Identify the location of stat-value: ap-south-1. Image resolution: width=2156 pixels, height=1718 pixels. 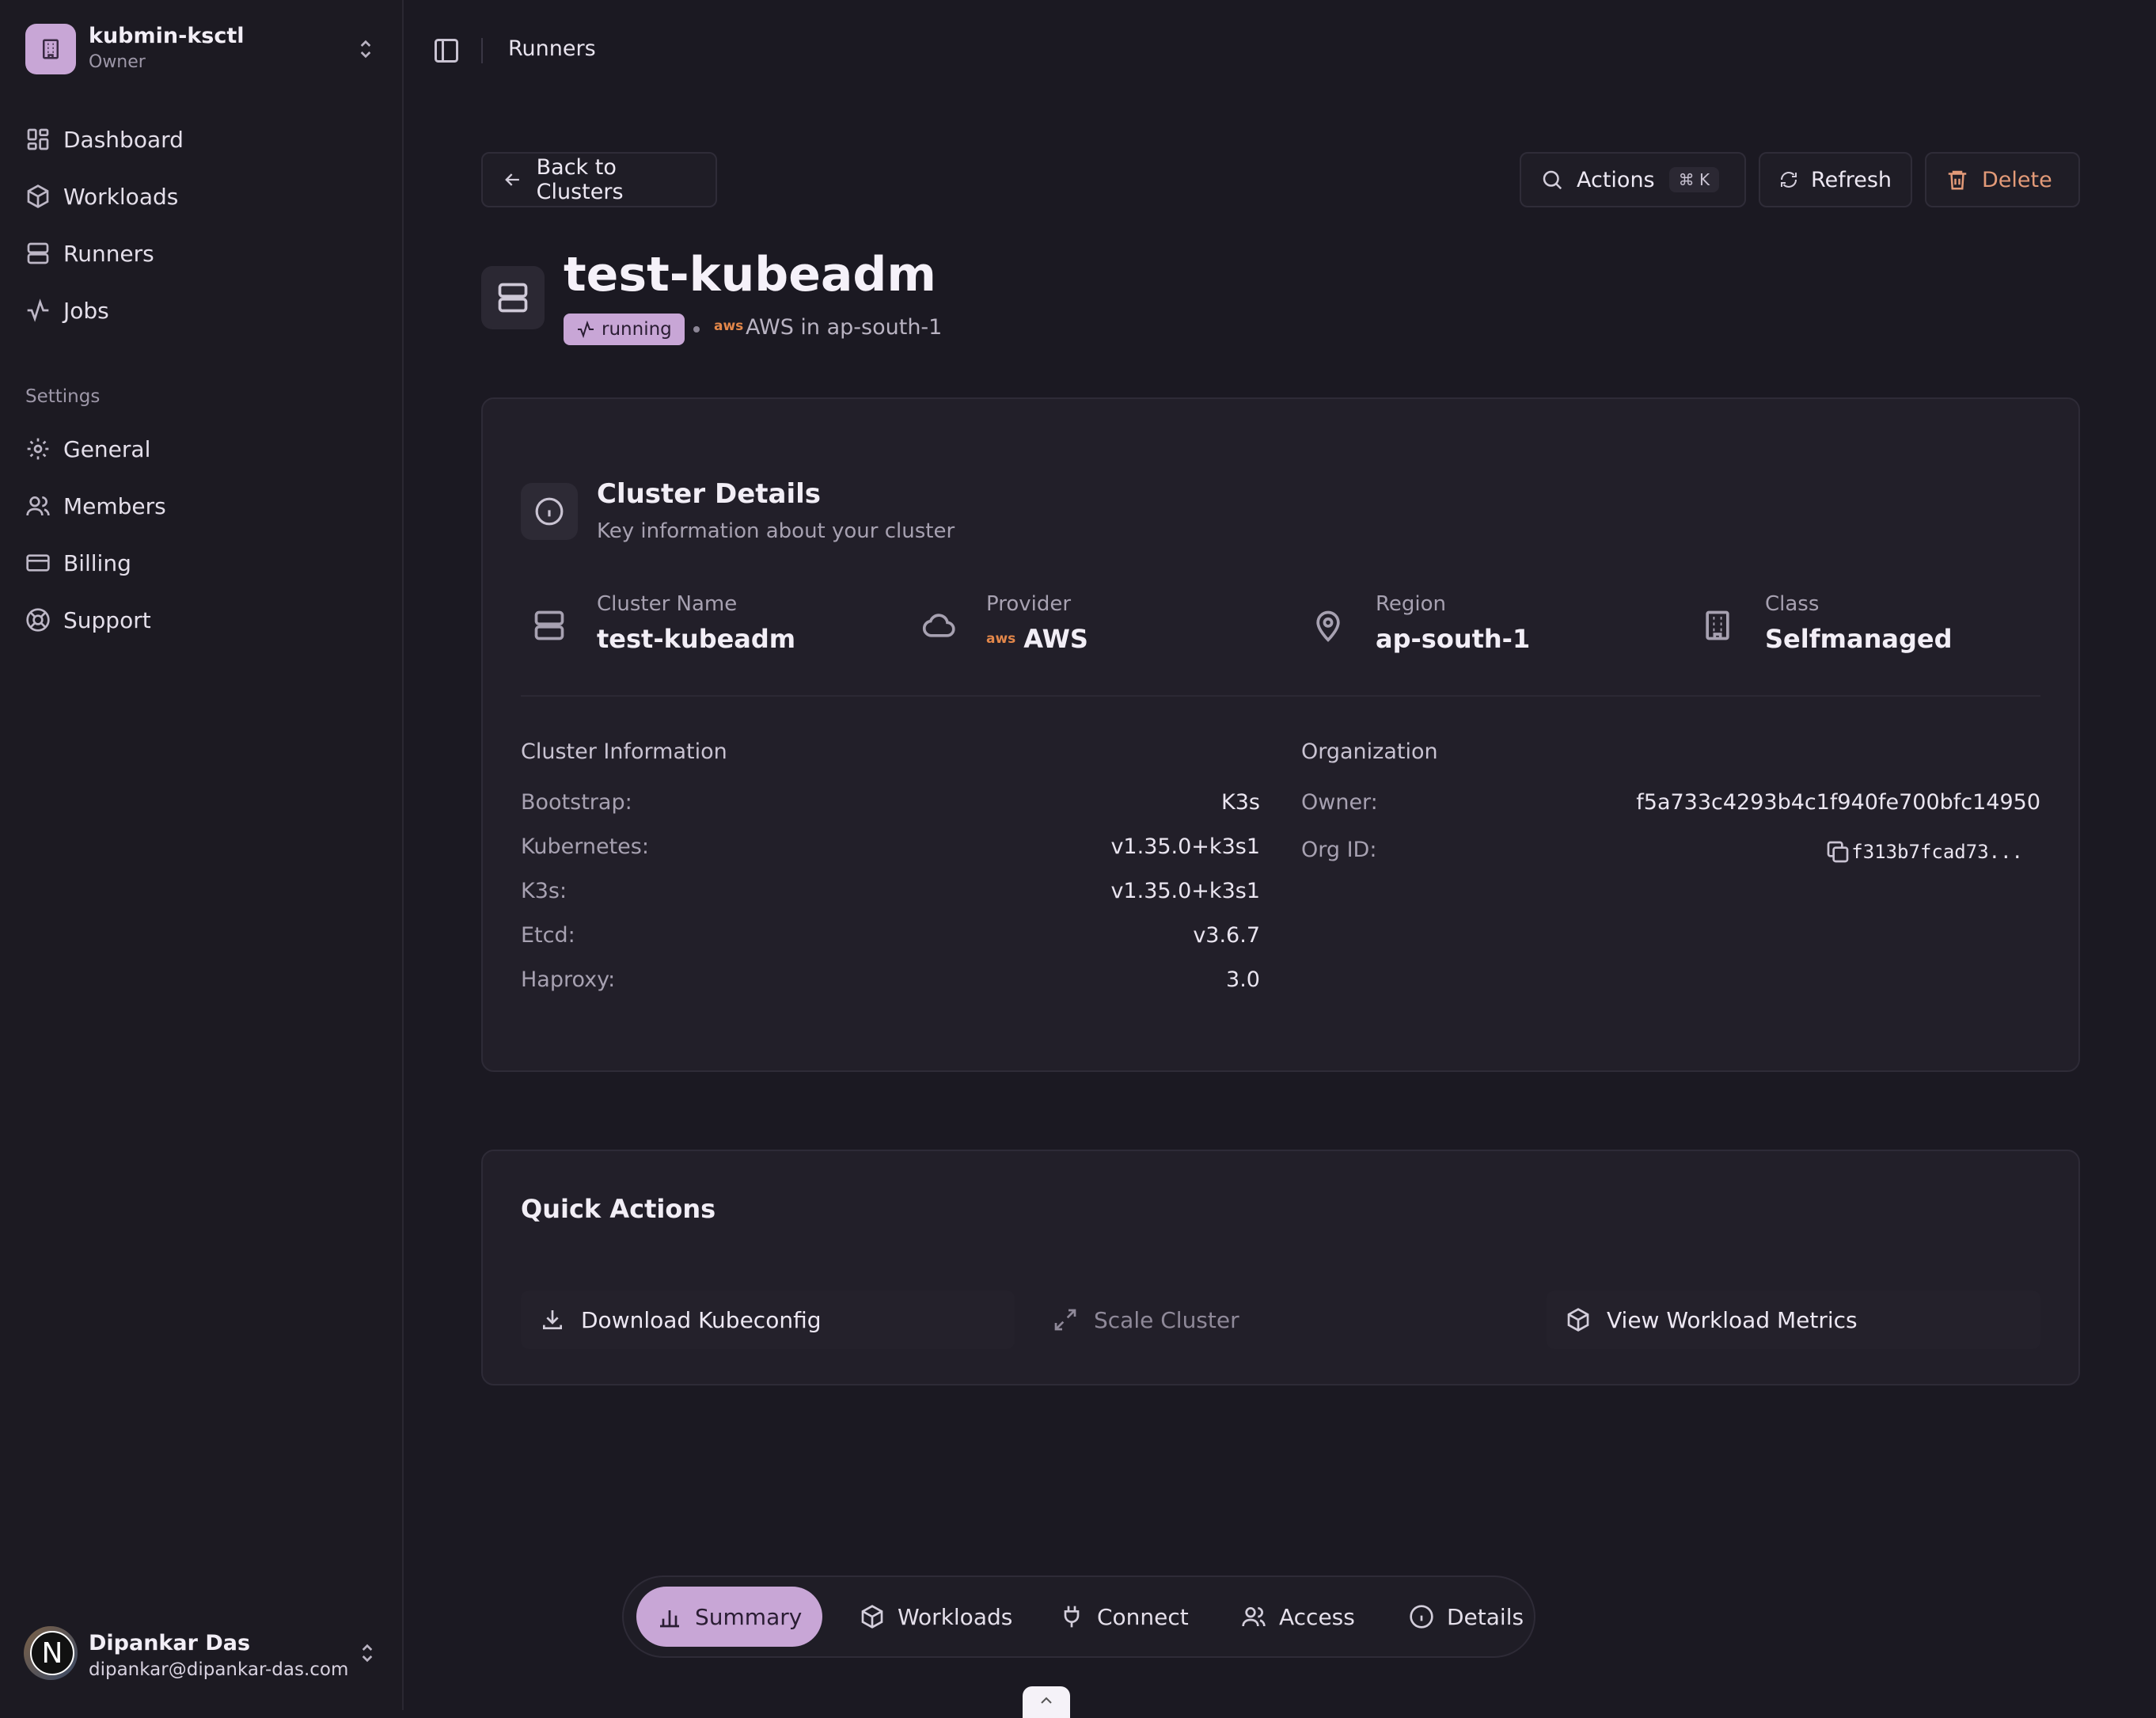
(1453, 639).